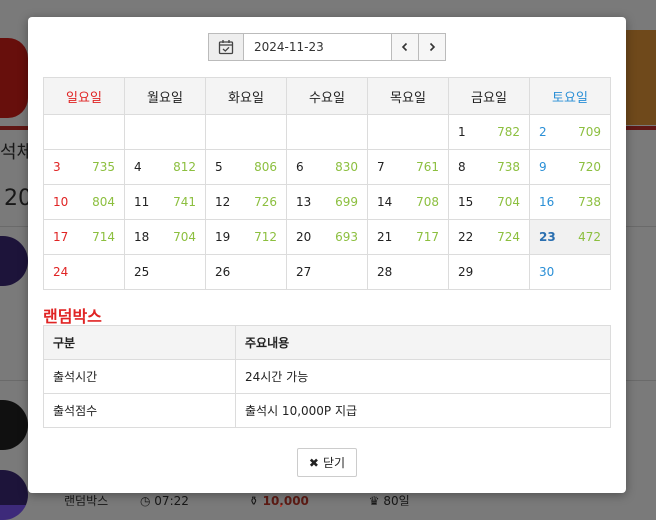 The height and width of the screenshot is (520, 656). I want to click on calendar-day-cell: 11 741, so click(165, 202).